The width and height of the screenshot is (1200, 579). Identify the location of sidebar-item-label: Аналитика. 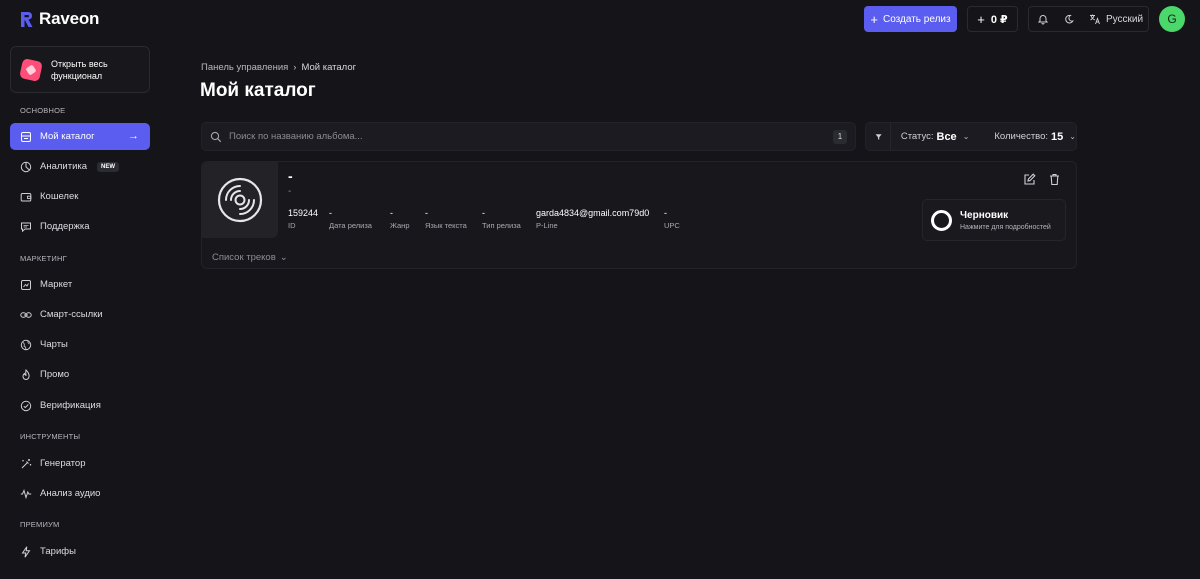
(64, 166).